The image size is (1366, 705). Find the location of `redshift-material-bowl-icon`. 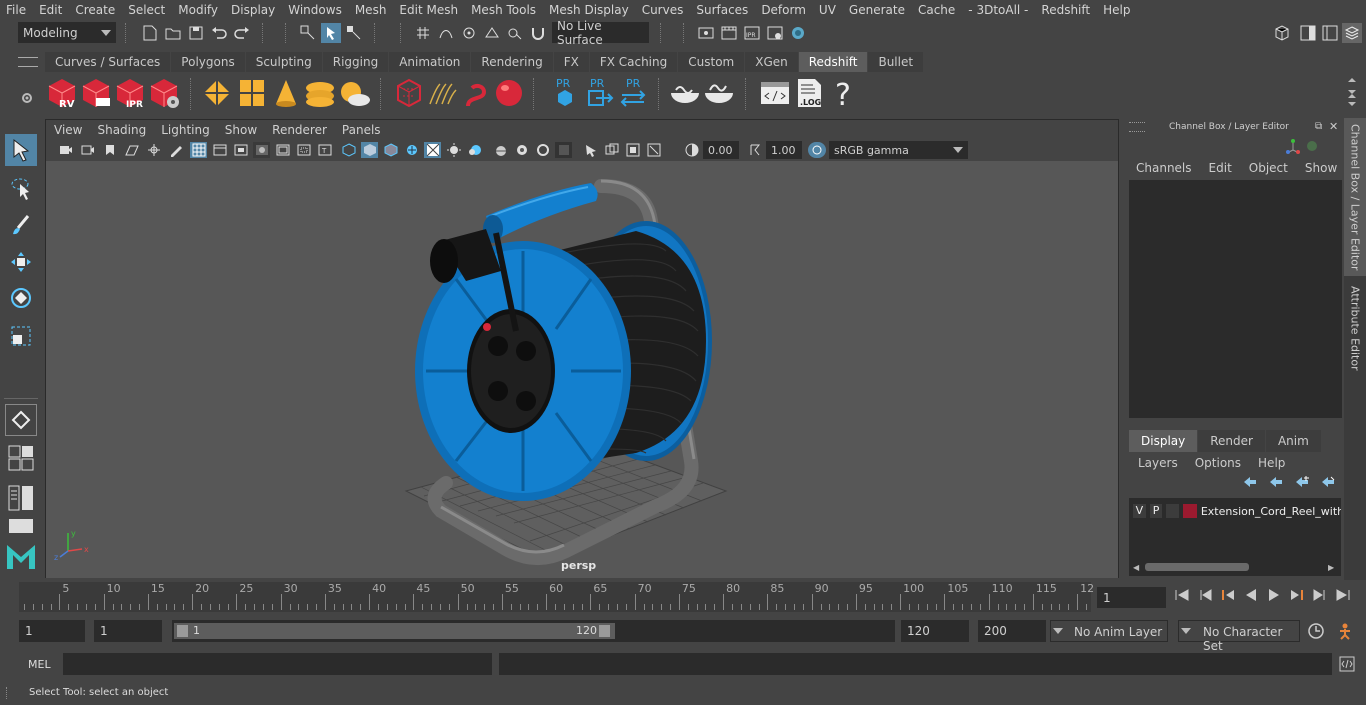

redshift-material-bowl-icon is located at coordinates (685, 93).